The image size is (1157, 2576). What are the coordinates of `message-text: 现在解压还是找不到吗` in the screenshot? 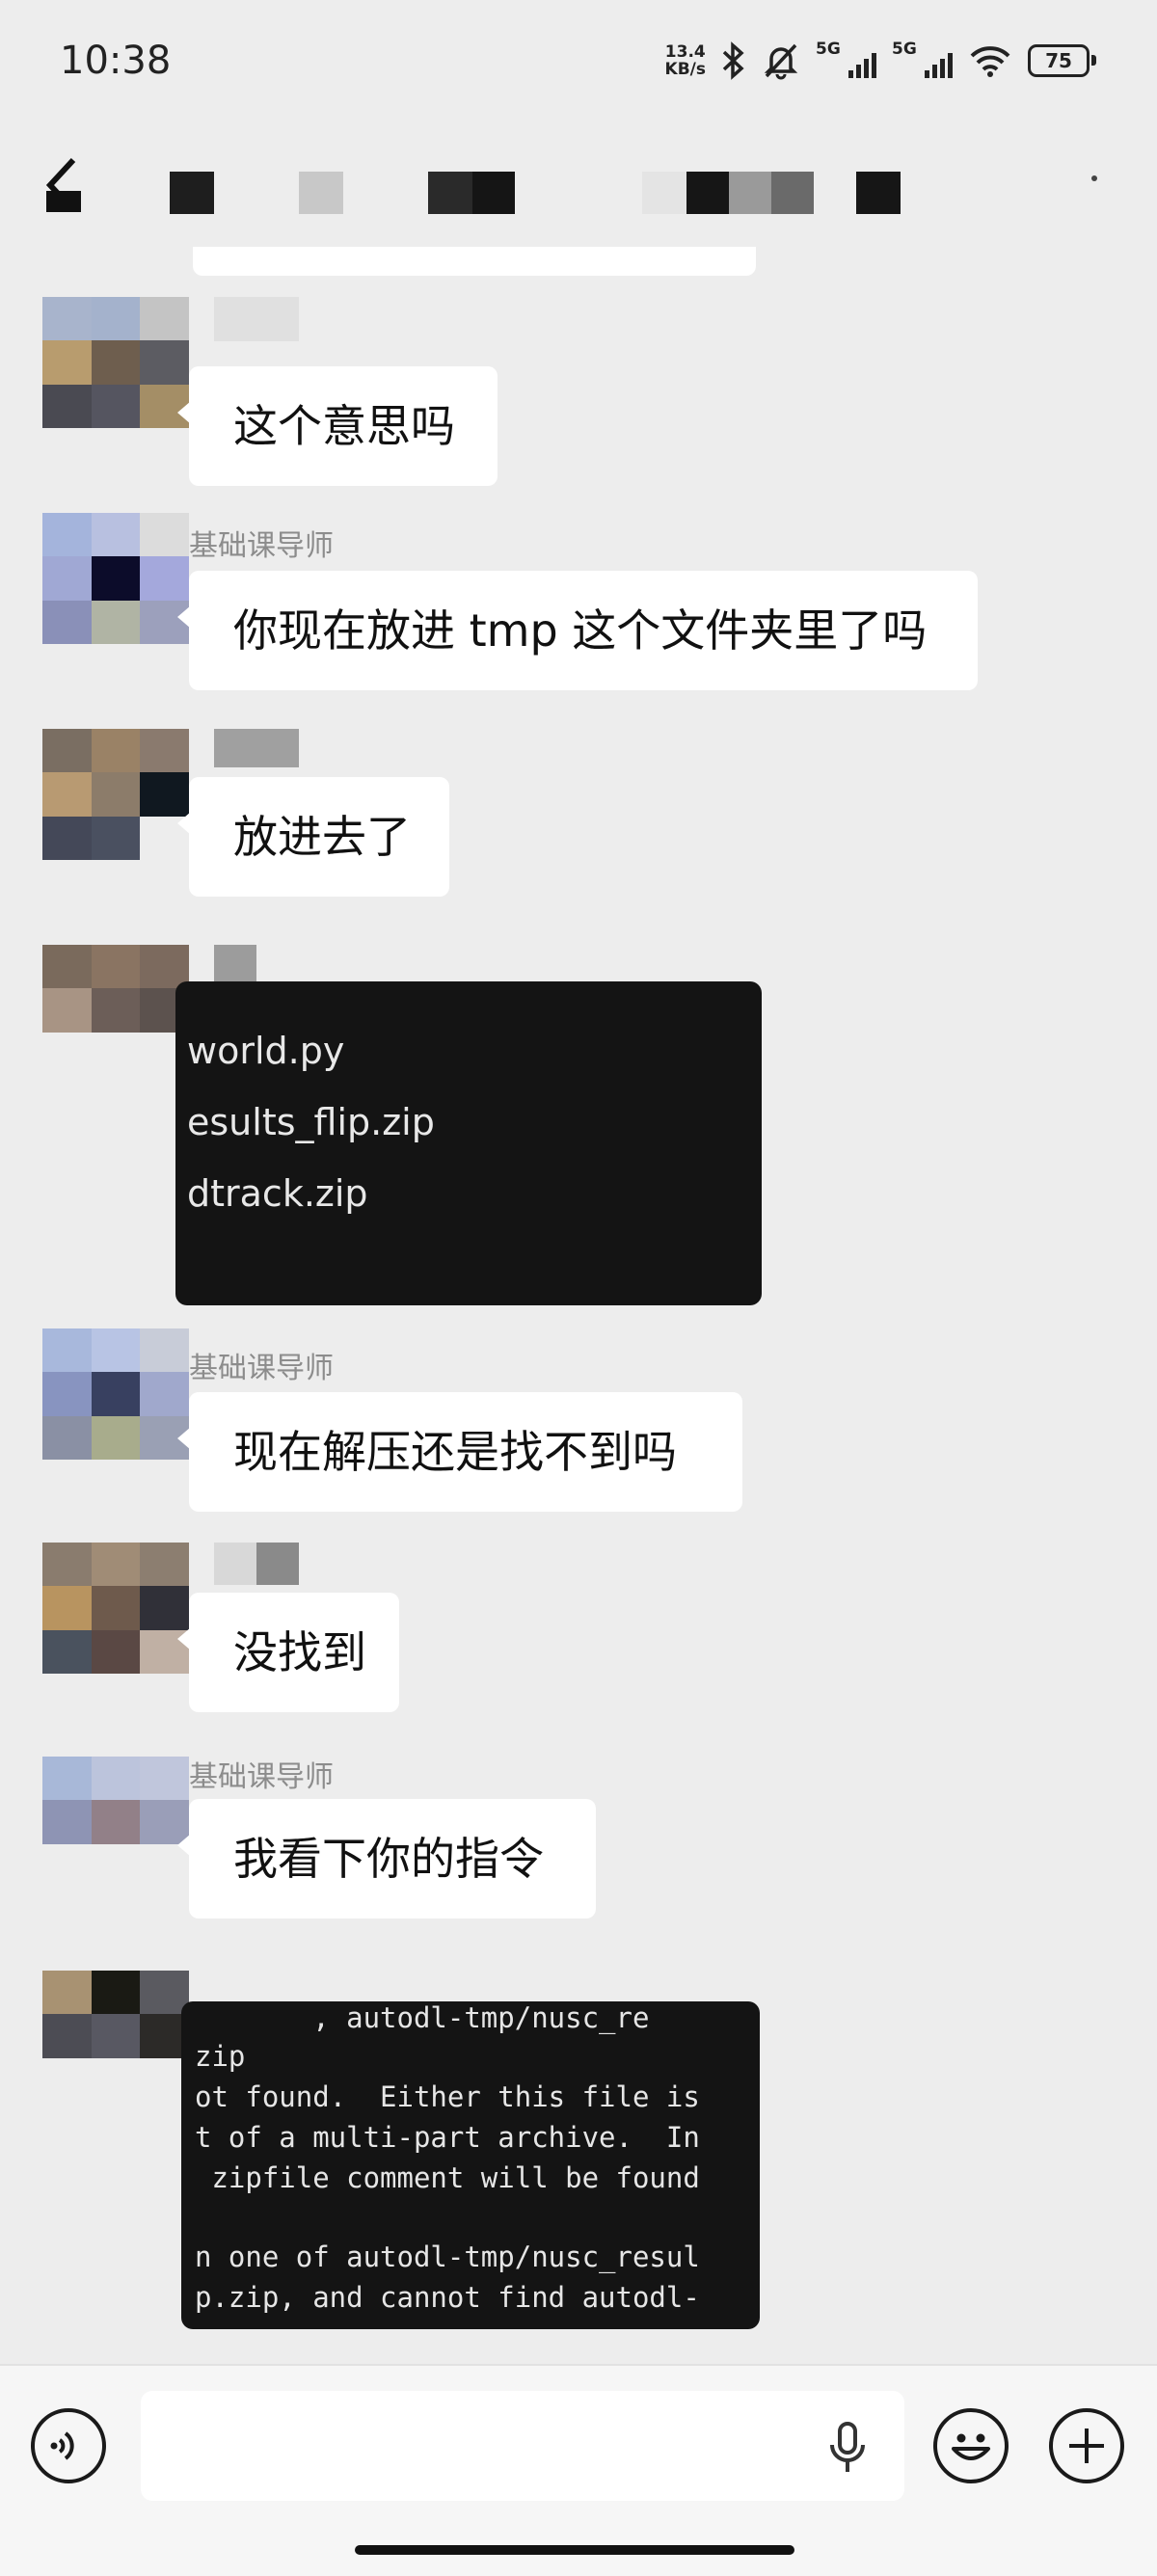 It's located at (455, 1452).